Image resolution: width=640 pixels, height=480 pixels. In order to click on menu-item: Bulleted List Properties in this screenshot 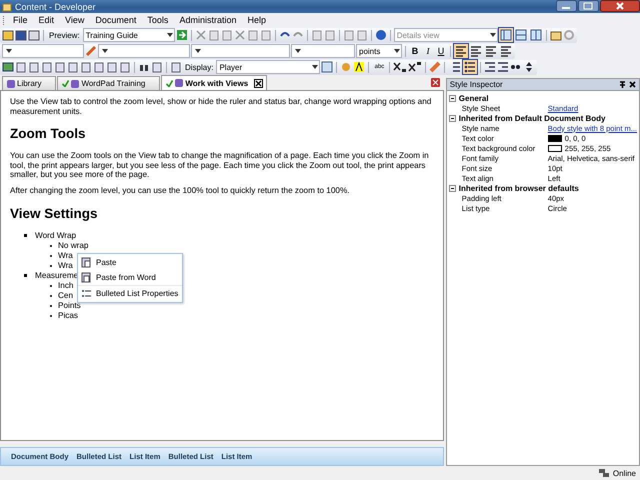, I will do `click(137, 293)`.